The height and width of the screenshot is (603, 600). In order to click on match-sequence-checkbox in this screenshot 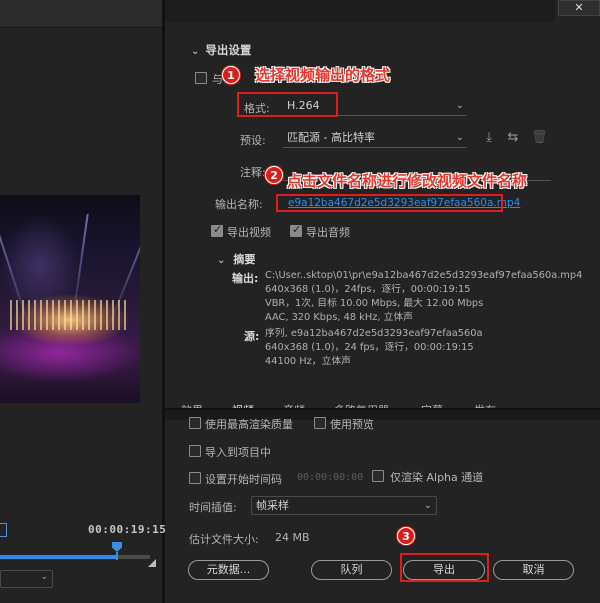, I will do `click(201, 78)`.